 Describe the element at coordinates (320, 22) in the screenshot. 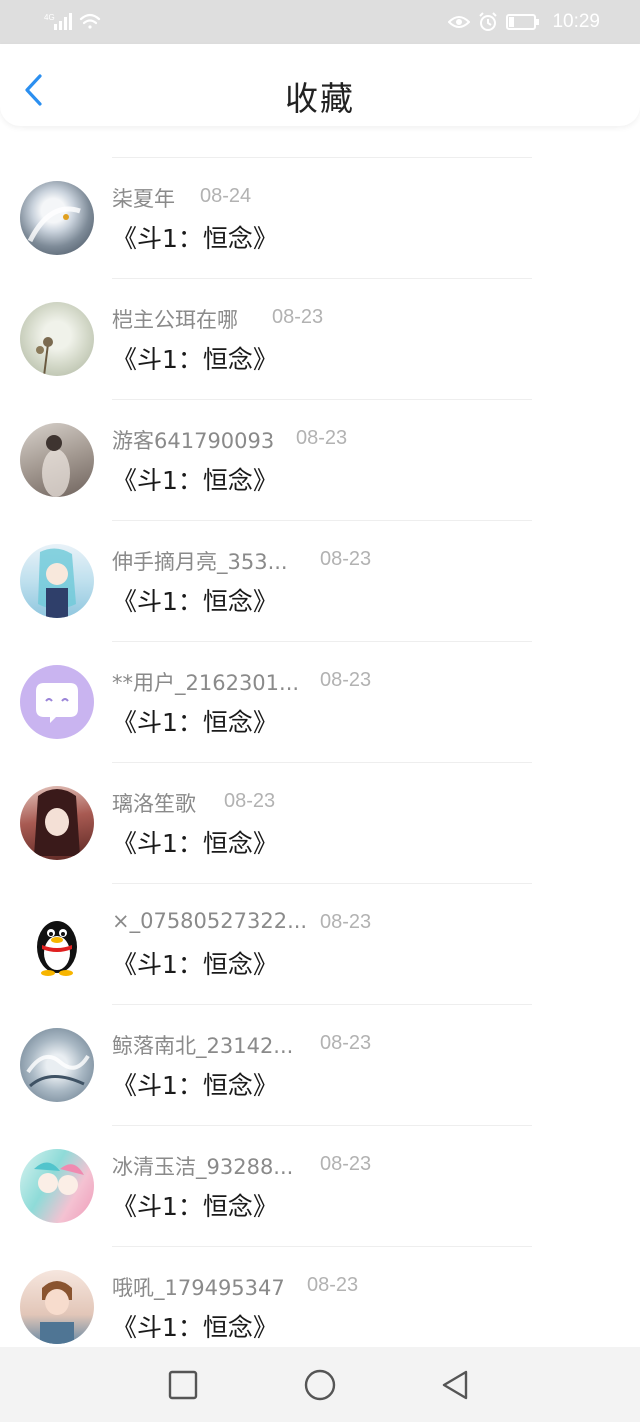

I see `status-bar: 4G 10:29` at that location.